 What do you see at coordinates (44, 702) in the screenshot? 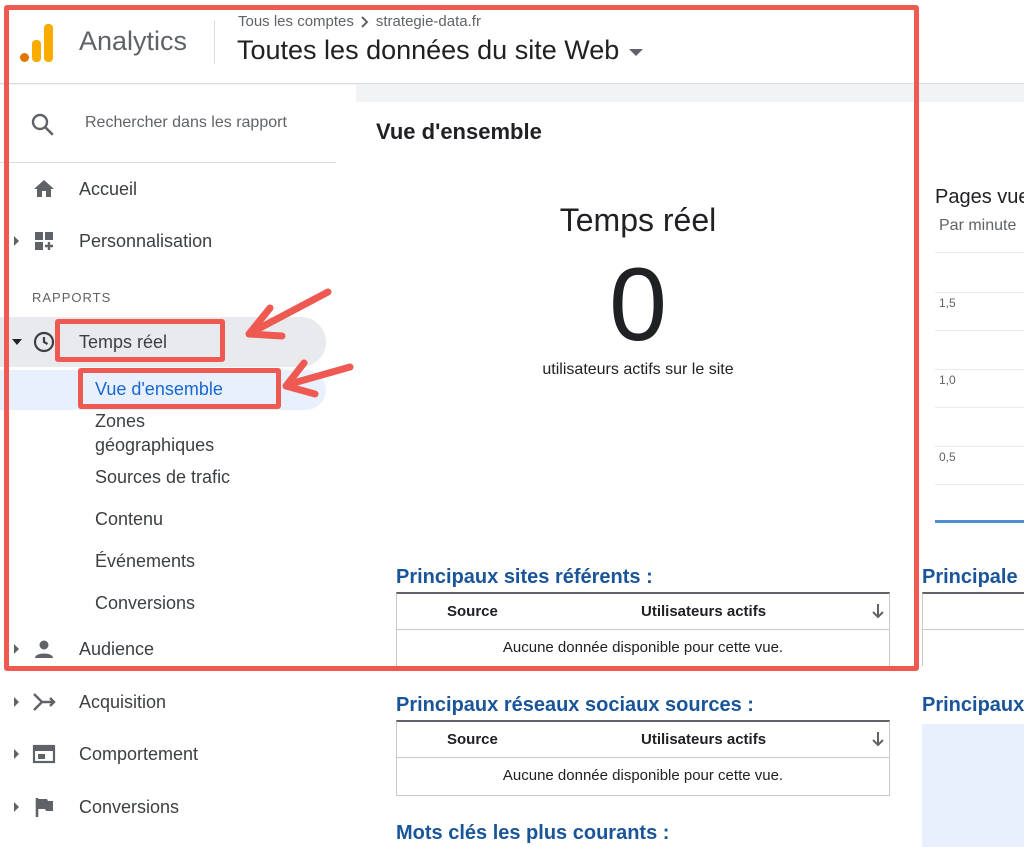
I see `merge-arrows-icon` at bounding box center [44, 702].